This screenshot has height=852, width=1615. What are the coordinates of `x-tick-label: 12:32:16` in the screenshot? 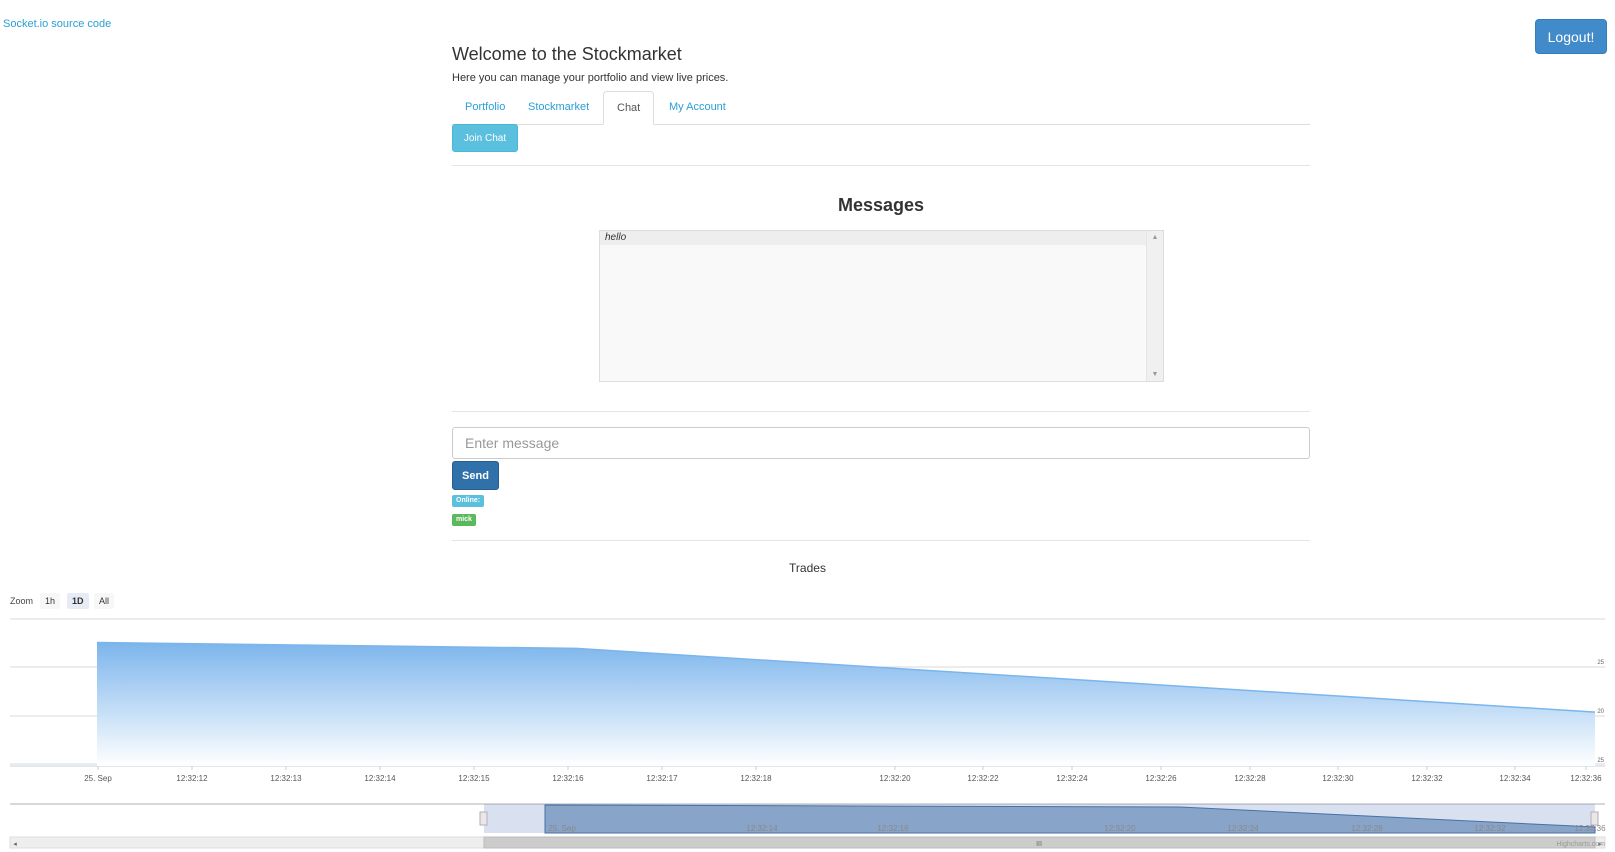 It's located at (568, 778).